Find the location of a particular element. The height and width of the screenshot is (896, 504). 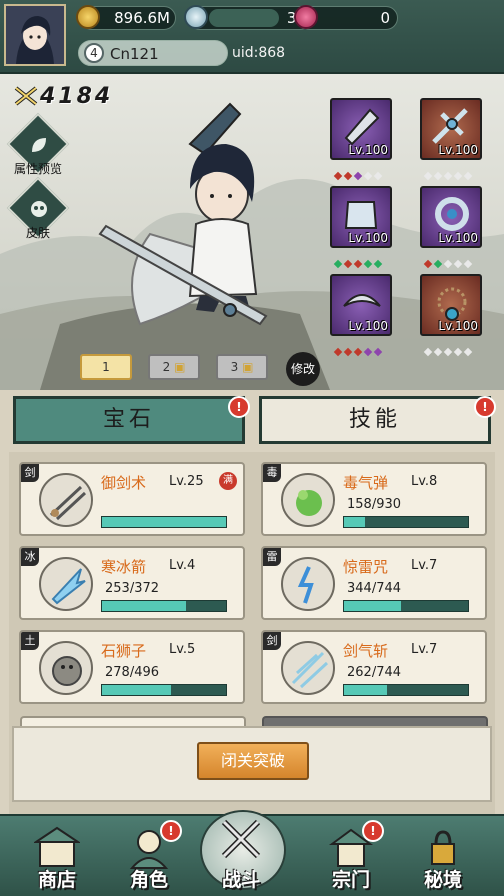

skill-progress-text: 158/930 is located at coordinates (374, 504).